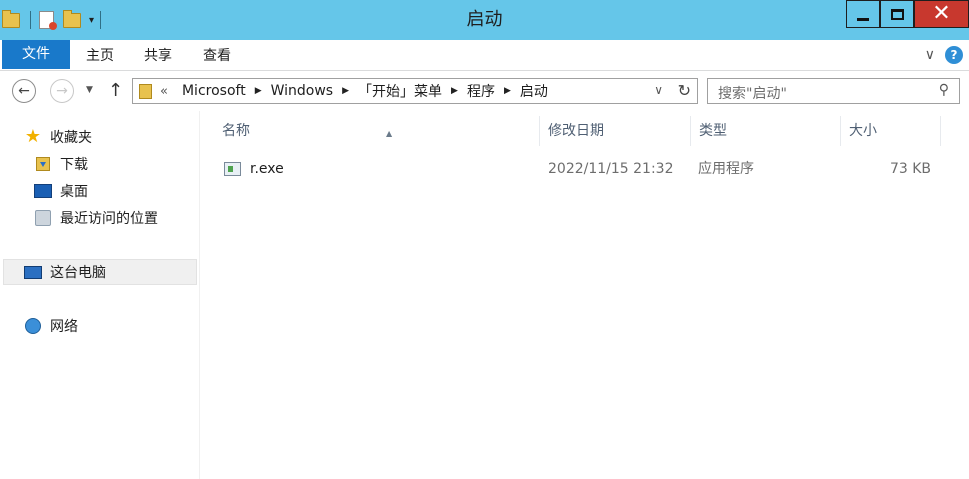 This screenshot has width=969, height=479. I want to click on application-icon, so click(232, 169).